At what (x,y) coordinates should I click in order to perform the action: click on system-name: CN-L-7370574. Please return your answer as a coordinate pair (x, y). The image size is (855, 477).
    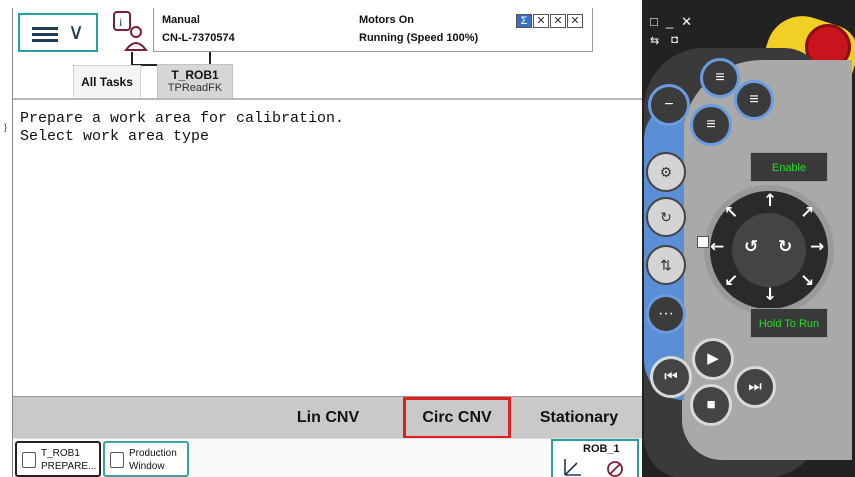
    Looking at the image, I should click on (198, 38).